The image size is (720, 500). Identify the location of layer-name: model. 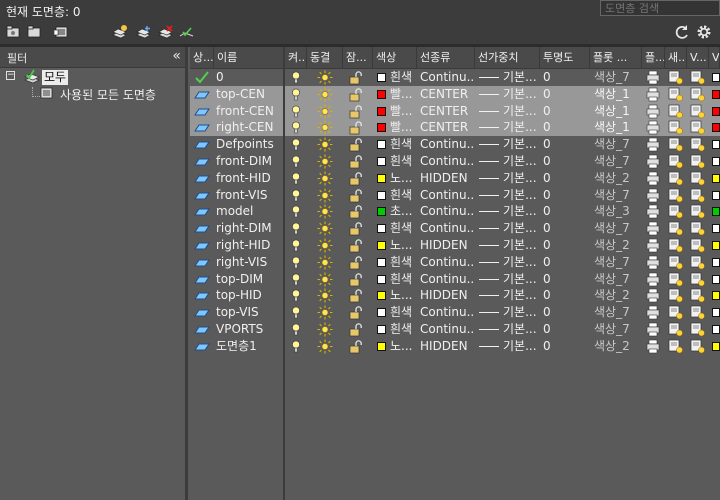
(249, 211).